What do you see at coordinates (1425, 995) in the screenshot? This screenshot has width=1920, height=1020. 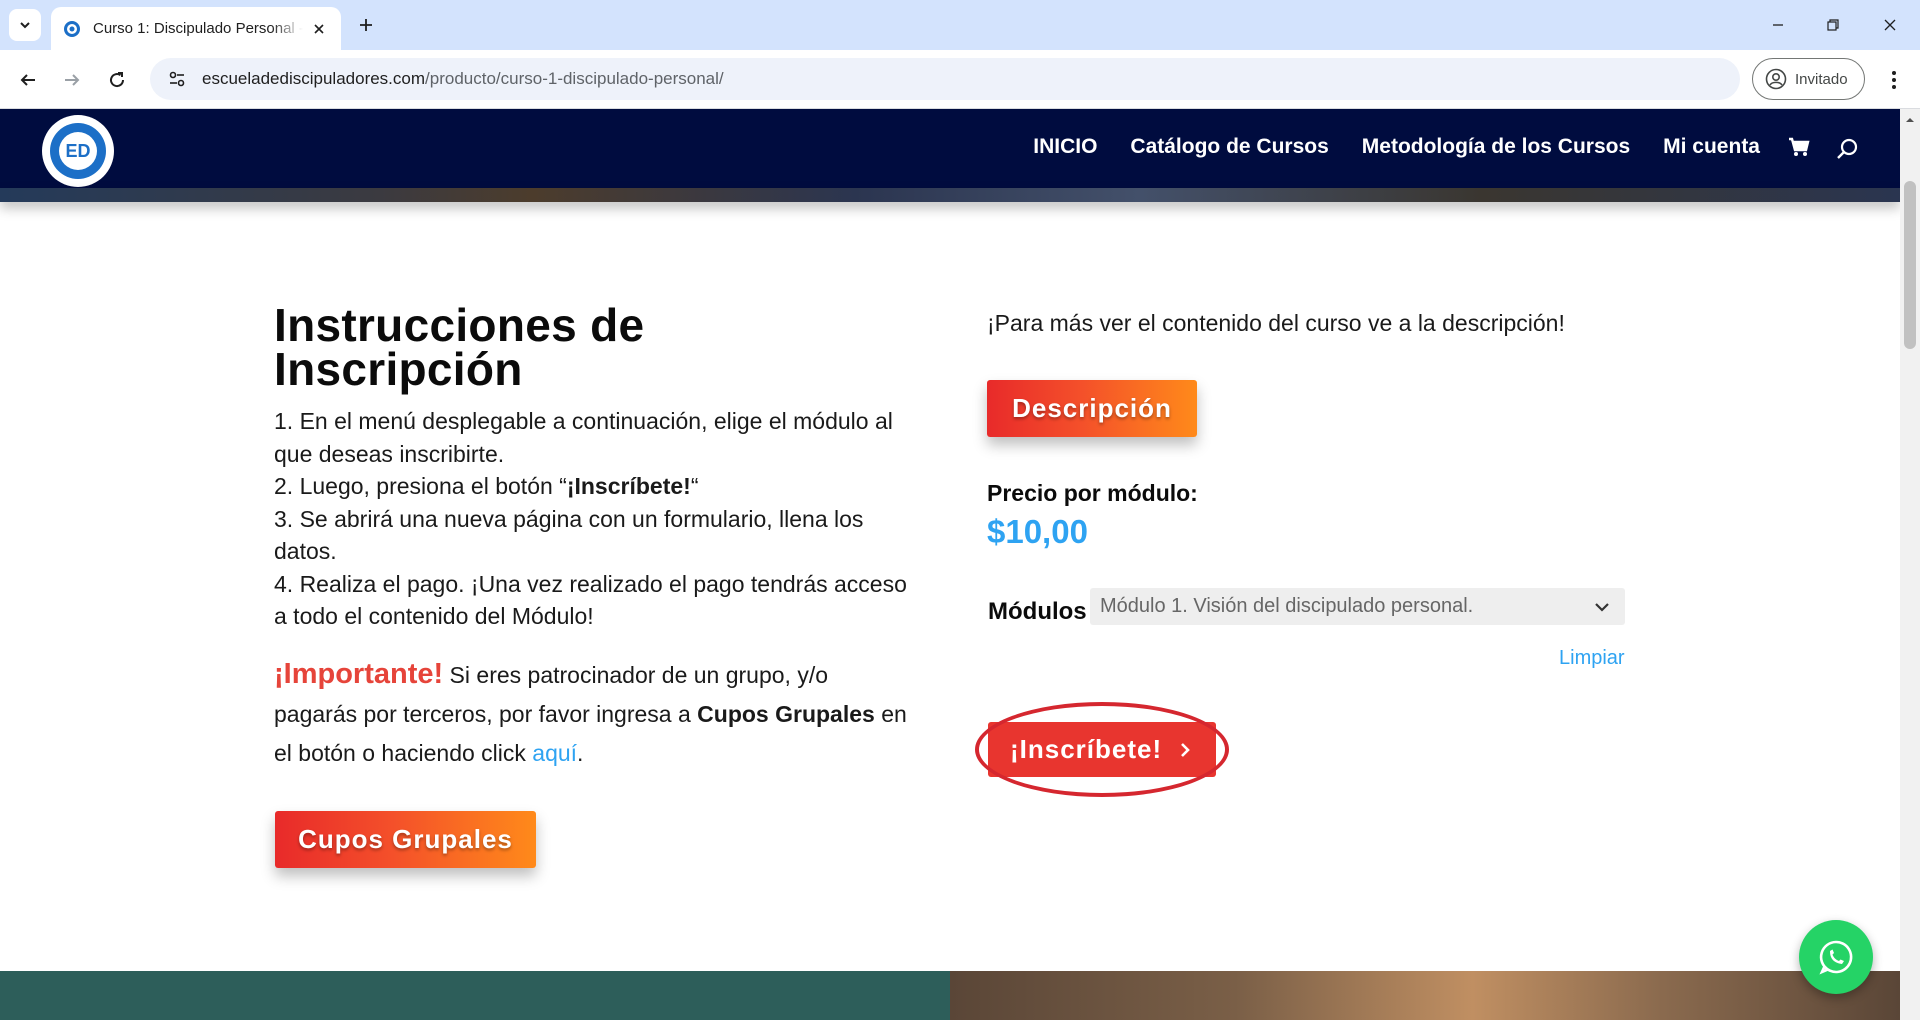 I see `footer-section-right` at bounding box center [1425, 995].